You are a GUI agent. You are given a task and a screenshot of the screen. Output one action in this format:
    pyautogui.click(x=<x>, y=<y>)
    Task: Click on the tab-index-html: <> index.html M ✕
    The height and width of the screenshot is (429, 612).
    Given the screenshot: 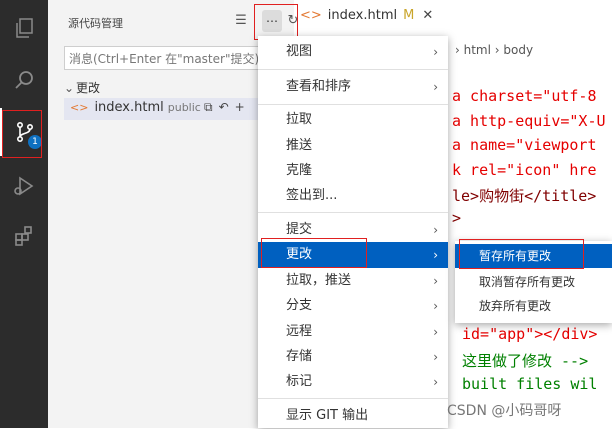 What is the action you would take?
    pyautogui.click(x=366, y=22)
    